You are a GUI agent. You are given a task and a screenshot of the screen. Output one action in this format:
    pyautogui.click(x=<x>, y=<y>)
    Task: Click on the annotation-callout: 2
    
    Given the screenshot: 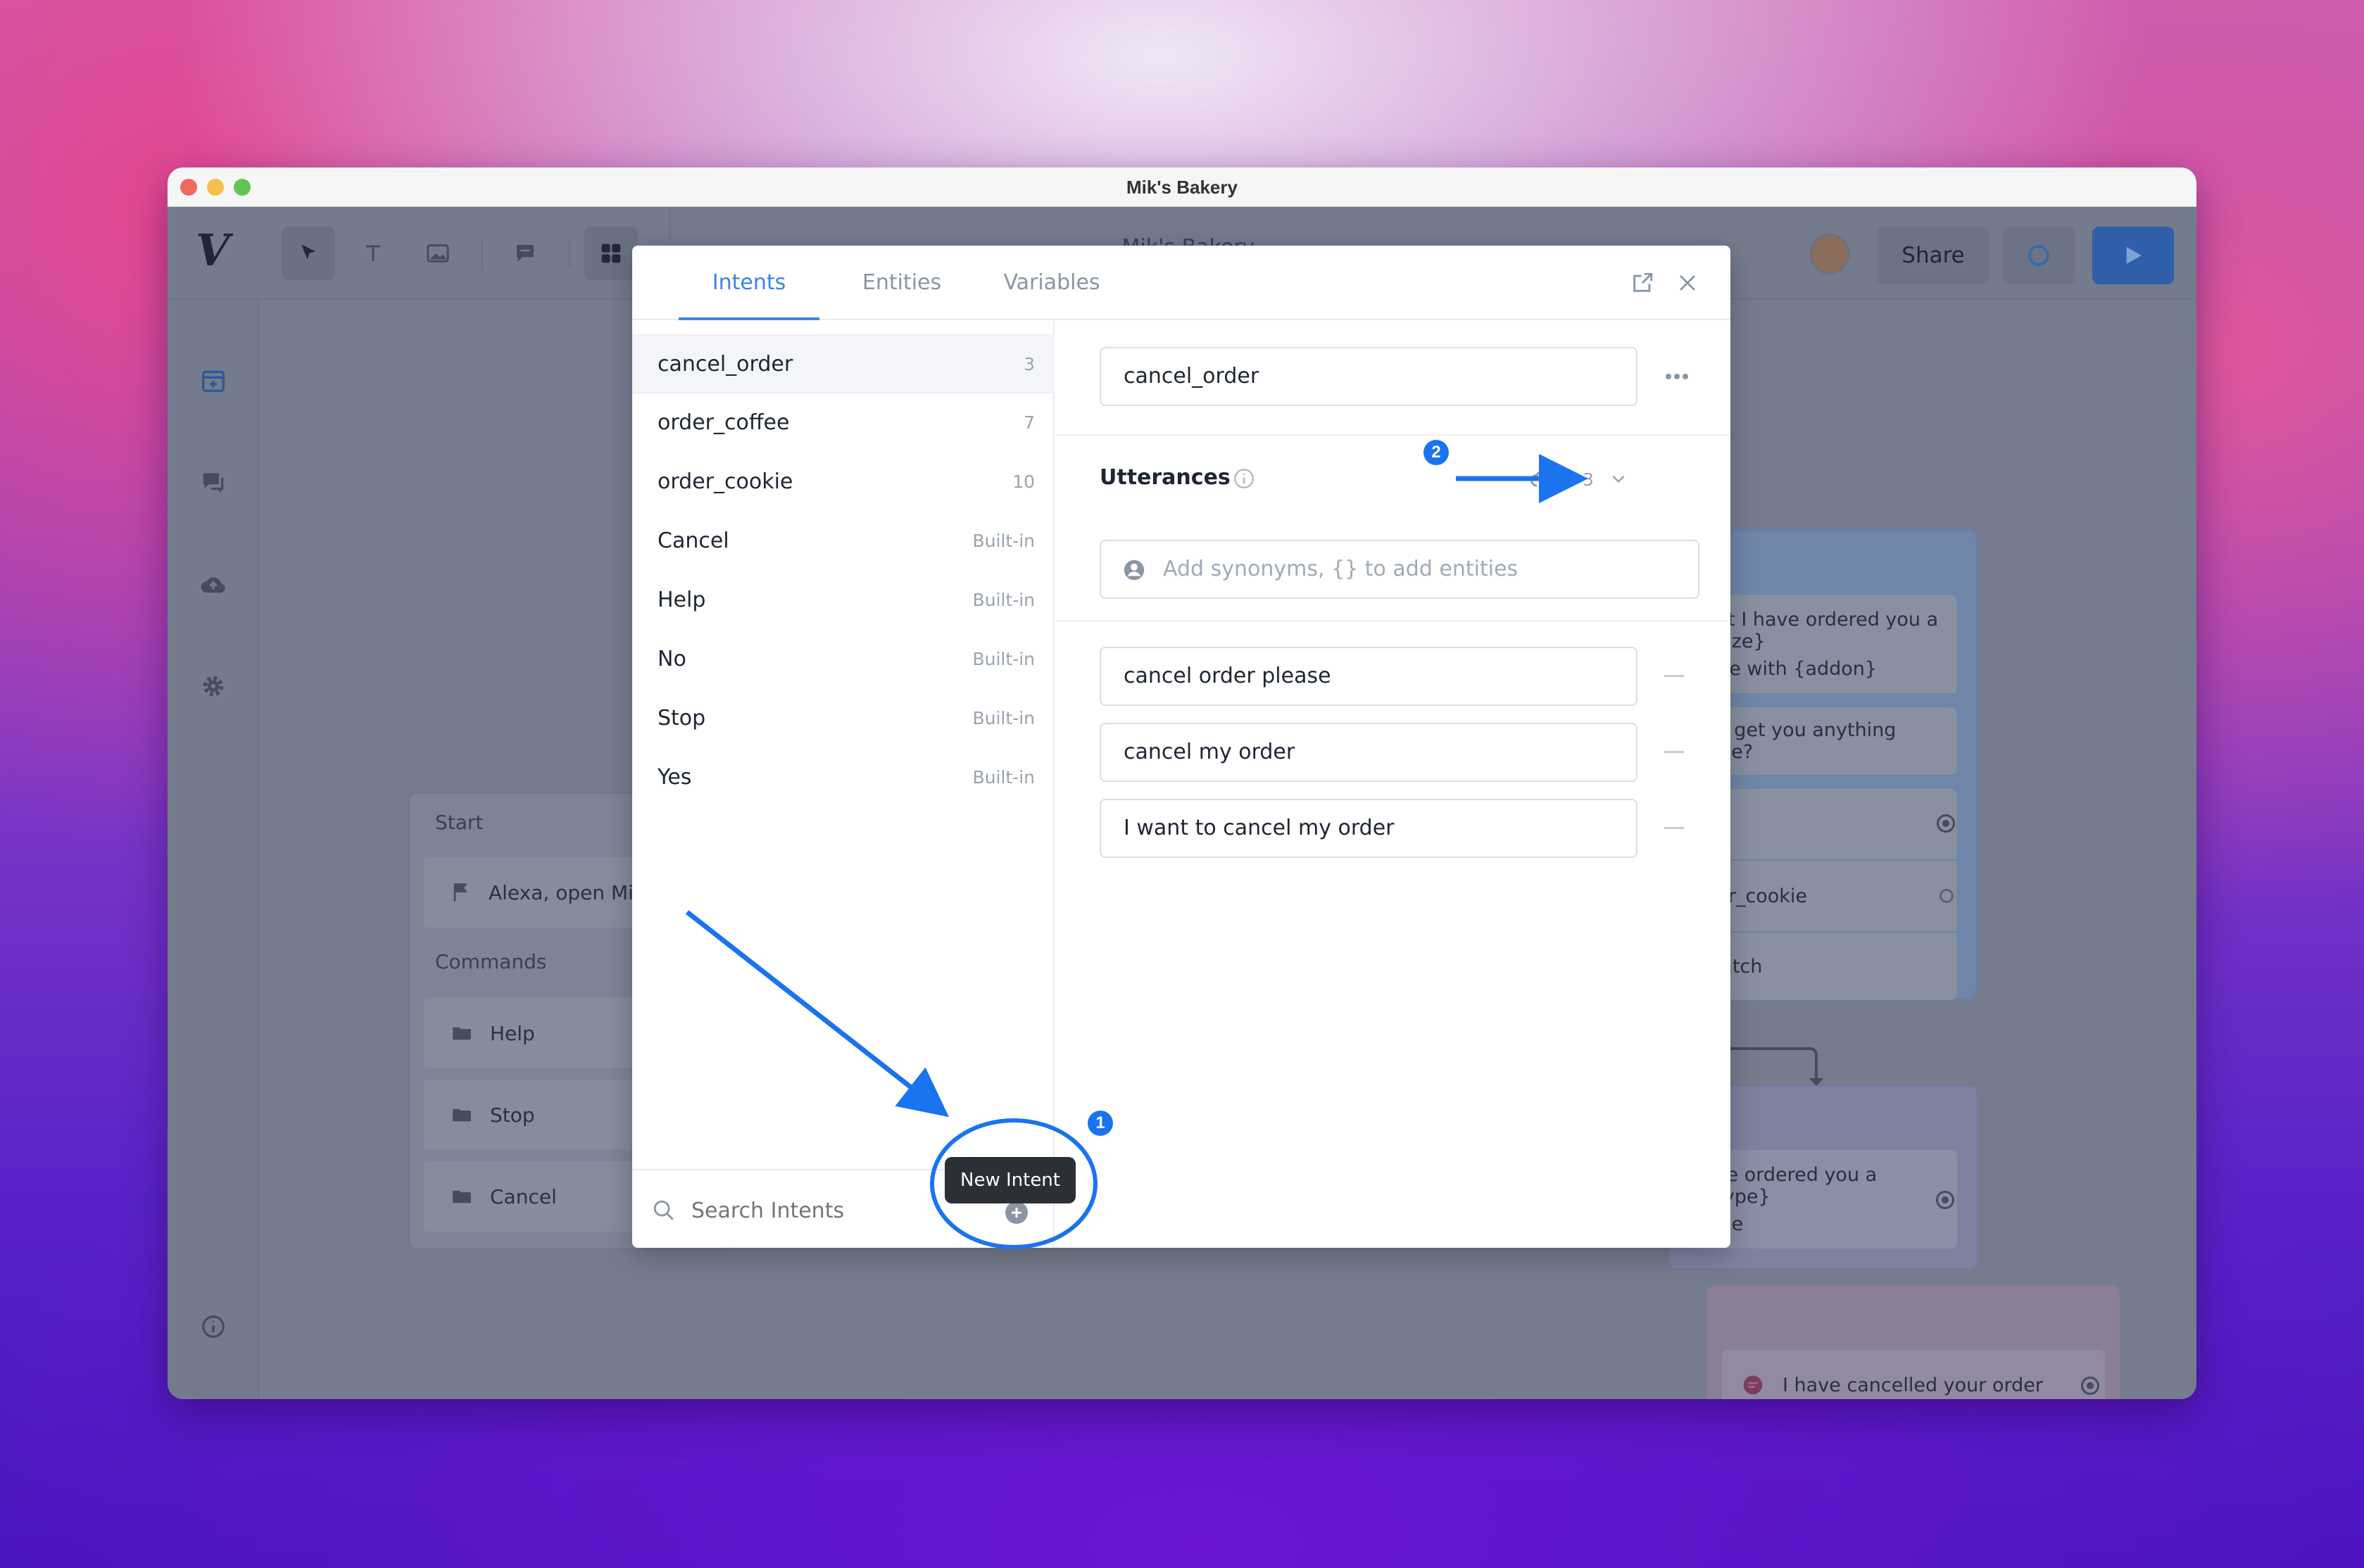 What is the action you would take?
    pyautogui.click(x=1436, y=452)
    